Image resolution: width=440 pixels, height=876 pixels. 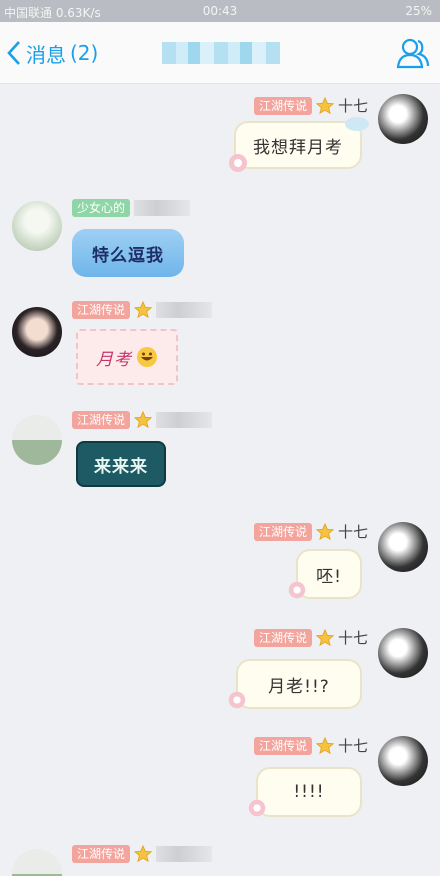 What do you see at coordinates (147, 357) in the screenshot?
I see `laugh-emoji-icon` at bounding box center [147, 357].